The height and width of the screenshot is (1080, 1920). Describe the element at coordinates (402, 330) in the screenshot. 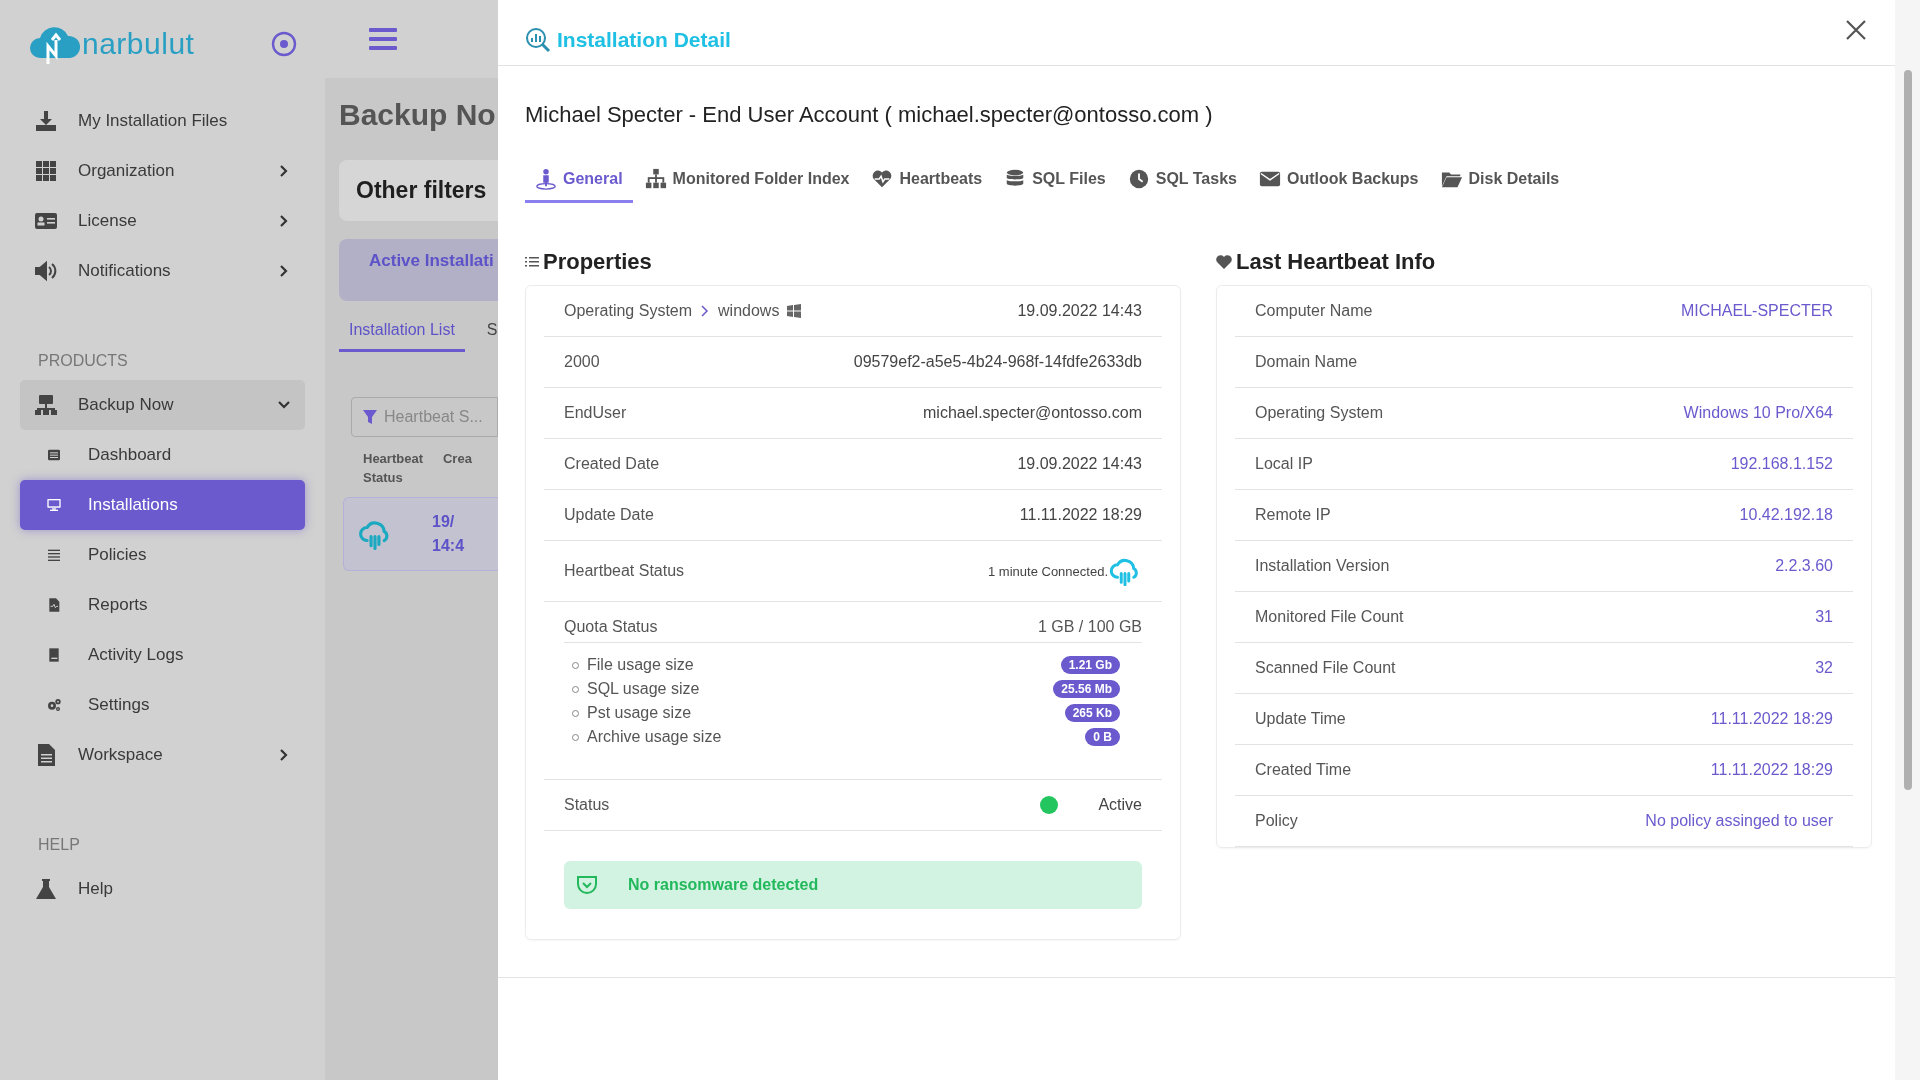

I see `tab: Installation List` at that location.